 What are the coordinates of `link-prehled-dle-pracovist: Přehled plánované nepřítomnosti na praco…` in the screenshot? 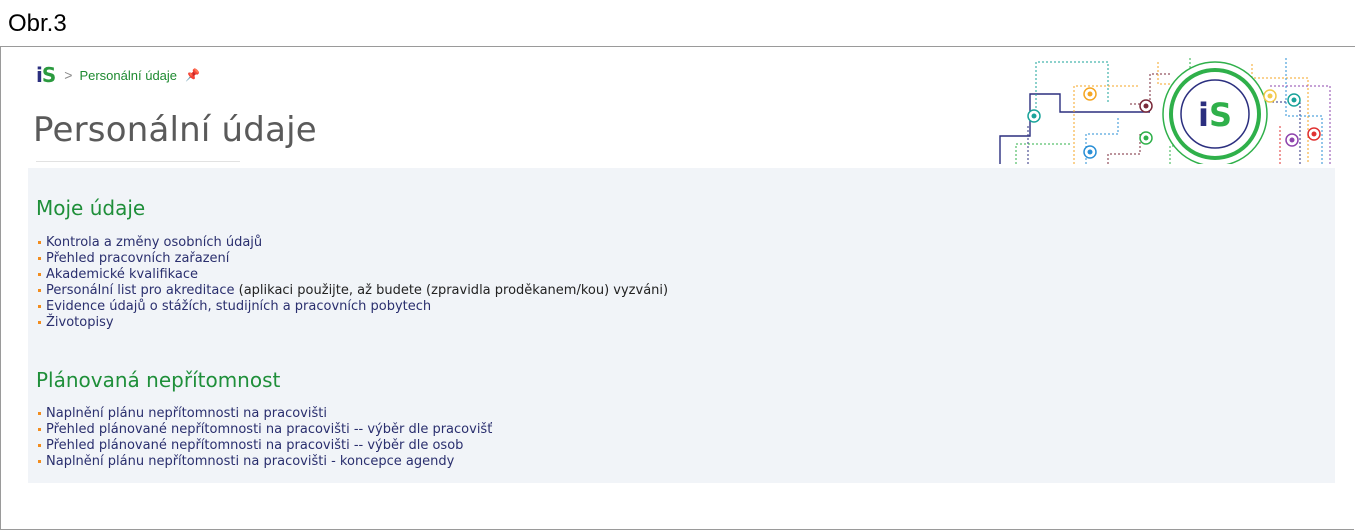 It's located at (269, 429).